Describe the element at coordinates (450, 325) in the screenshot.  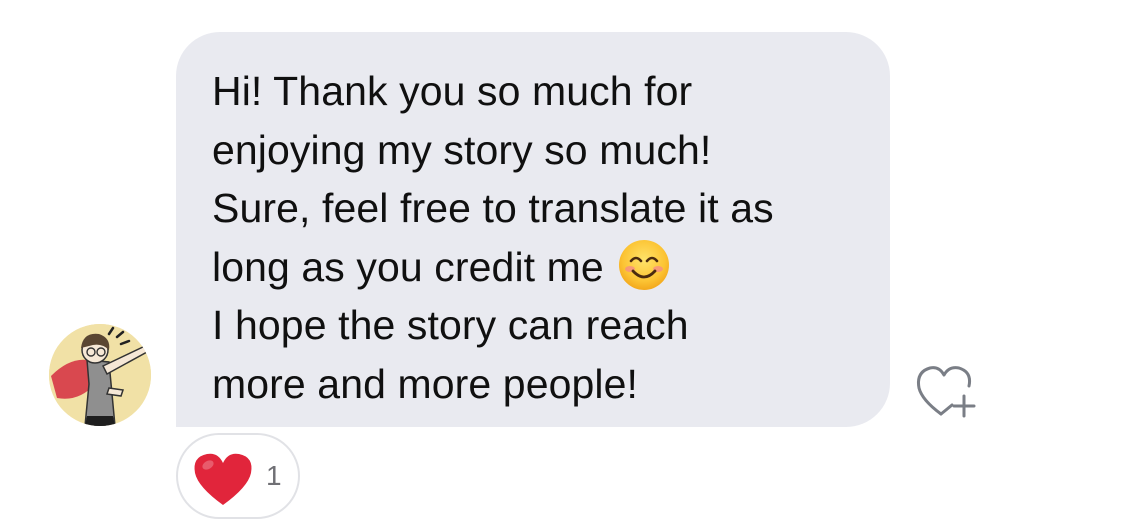
I see `message-line-5: I hope the story can reach` at that location.